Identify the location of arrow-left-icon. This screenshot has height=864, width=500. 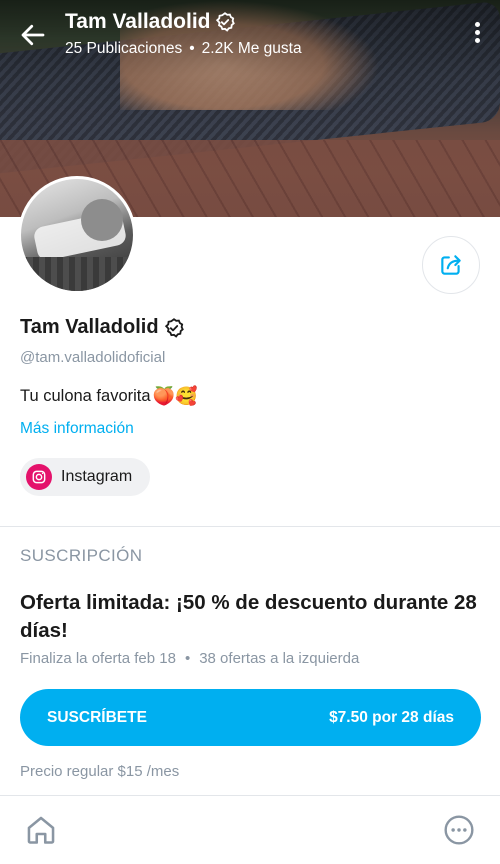
(33, 35).